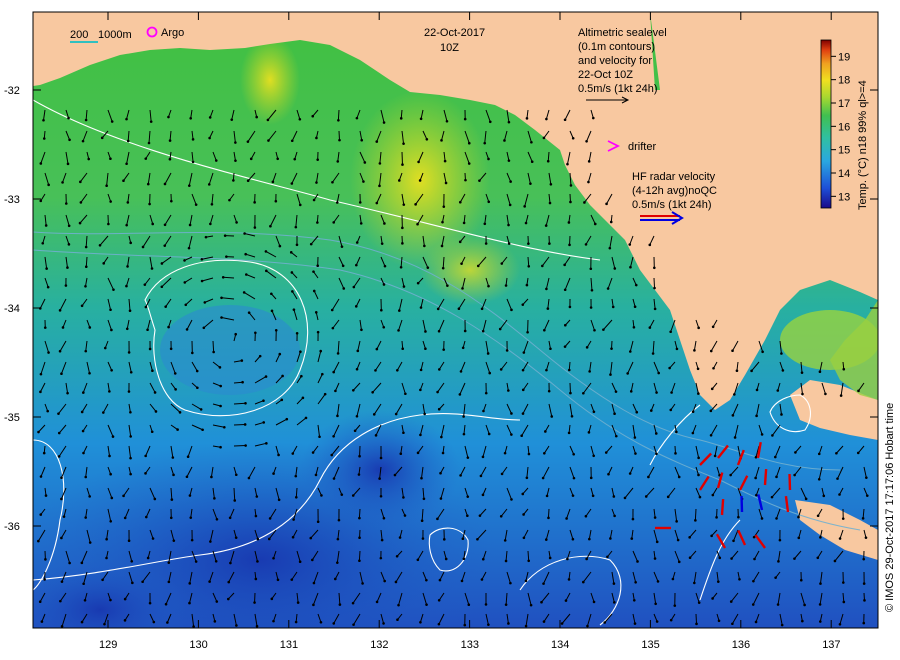  Describe the element at coordinates (674, 177) in the screenshot. I see `hf-line1: HF radar velocity` at that location.